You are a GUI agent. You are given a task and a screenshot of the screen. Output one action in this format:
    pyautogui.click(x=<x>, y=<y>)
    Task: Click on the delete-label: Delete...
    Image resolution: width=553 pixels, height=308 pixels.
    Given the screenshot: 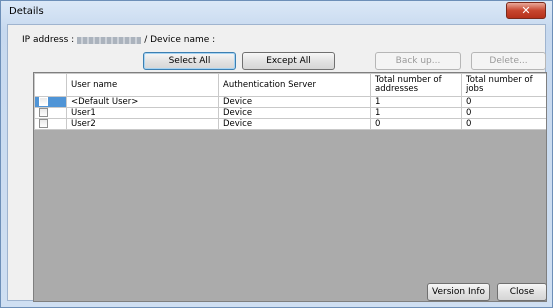 What is the action you would take?
    pyautogui.click(x=508, y=61)
    